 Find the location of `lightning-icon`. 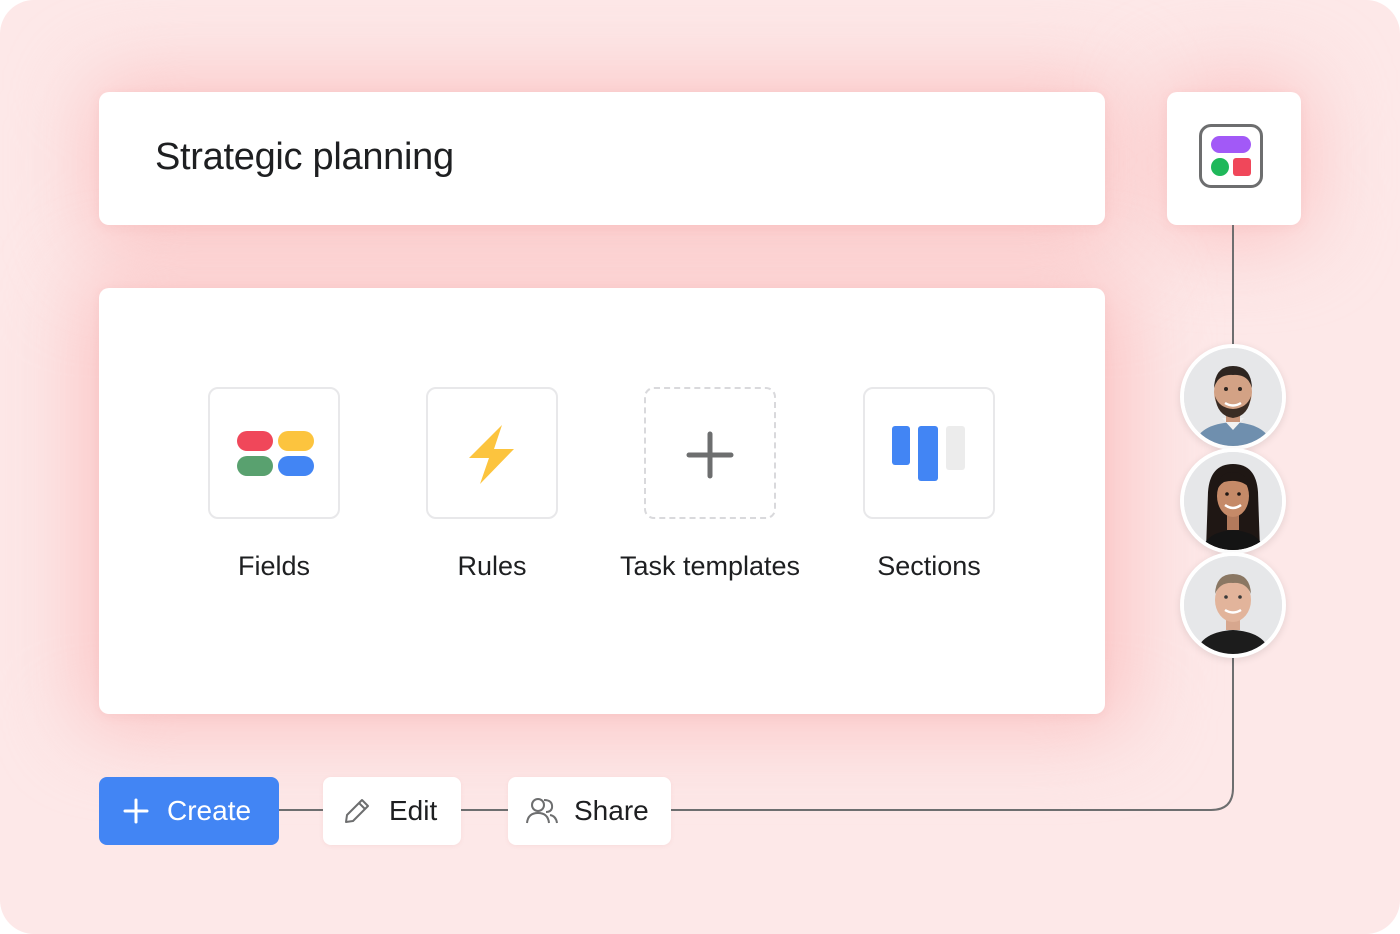

lightning-icon is located at coordinates (491, 454).